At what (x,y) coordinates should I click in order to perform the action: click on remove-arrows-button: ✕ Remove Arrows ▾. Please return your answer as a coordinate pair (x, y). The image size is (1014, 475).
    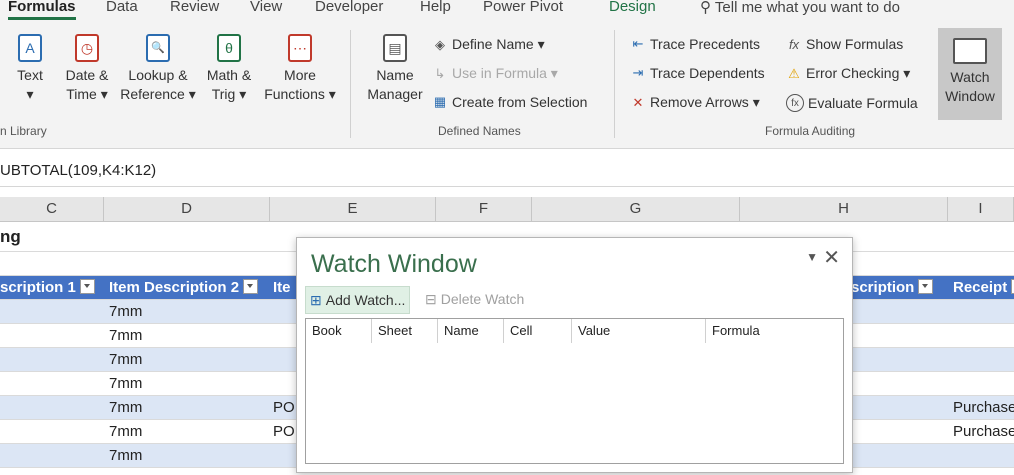
    Looking at the image, I should click on (695, 102).